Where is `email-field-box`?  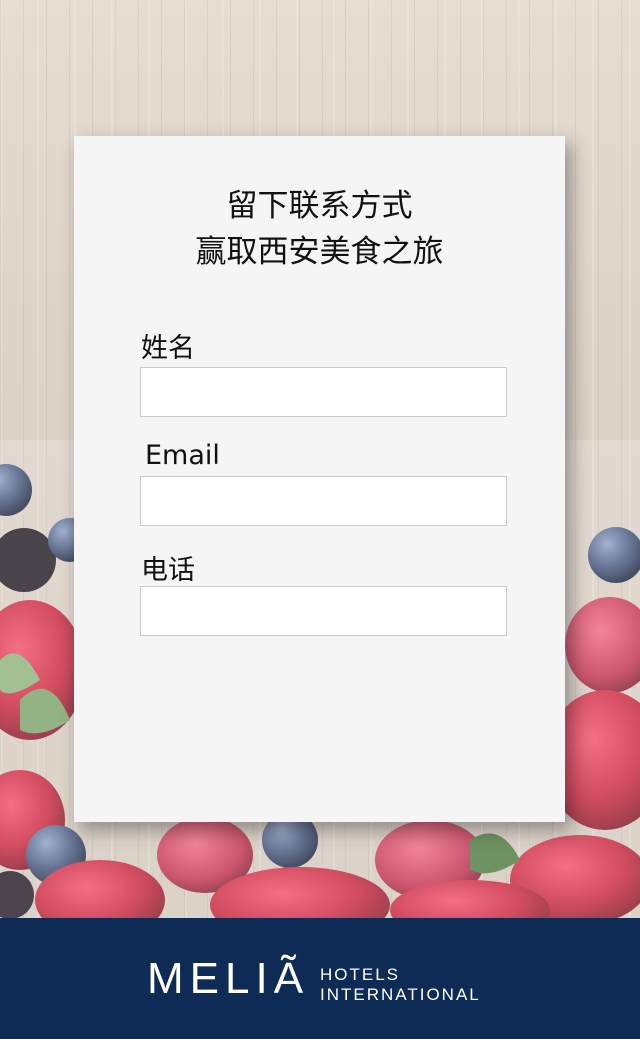 email-field-box is located at coordinates (323, 501).